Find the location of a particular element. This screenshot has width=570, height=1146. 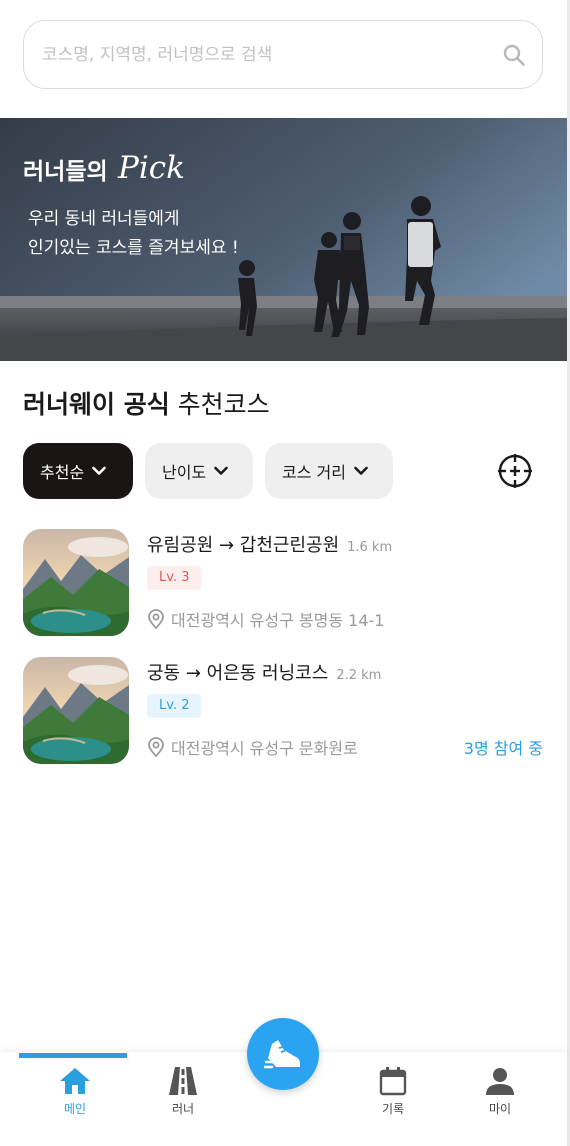

course-distance: 1.6 km is located at coordinates (370, 547).